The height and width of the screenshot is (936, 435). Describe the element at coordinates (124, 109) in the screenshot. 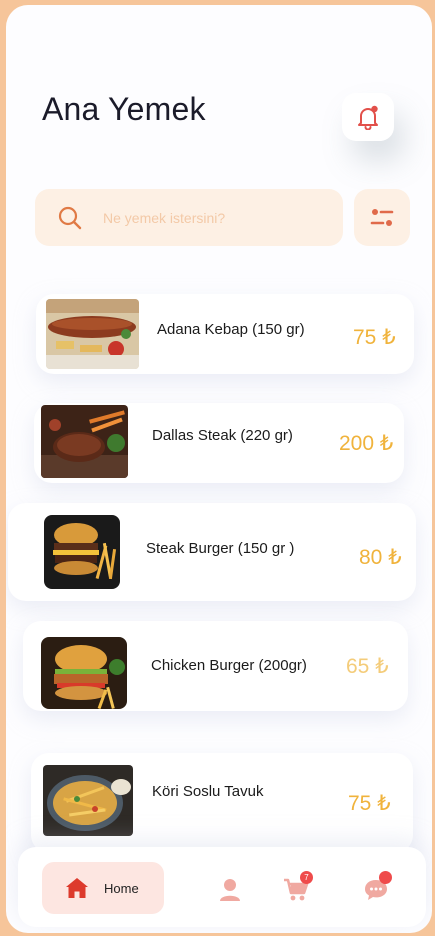

I see `page-title: Ana Yemek` at that location.